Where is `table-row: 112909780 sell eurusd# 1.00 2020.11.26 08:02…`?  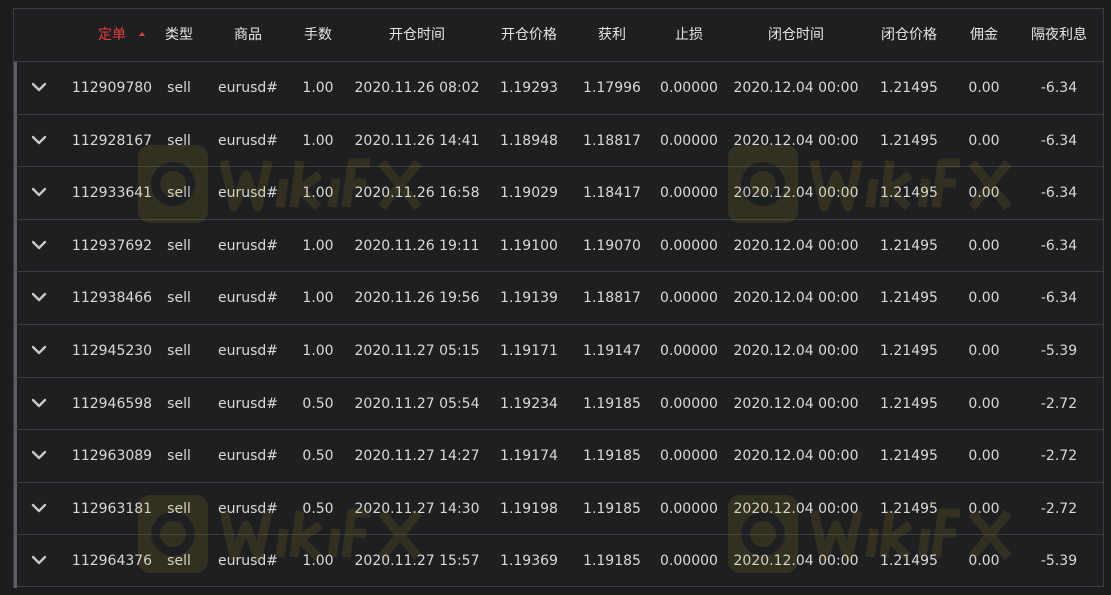 table-row: 112909780 sell eurusd# 1.00 2020.11.26 08:02… is located at coordinates (558, 88).